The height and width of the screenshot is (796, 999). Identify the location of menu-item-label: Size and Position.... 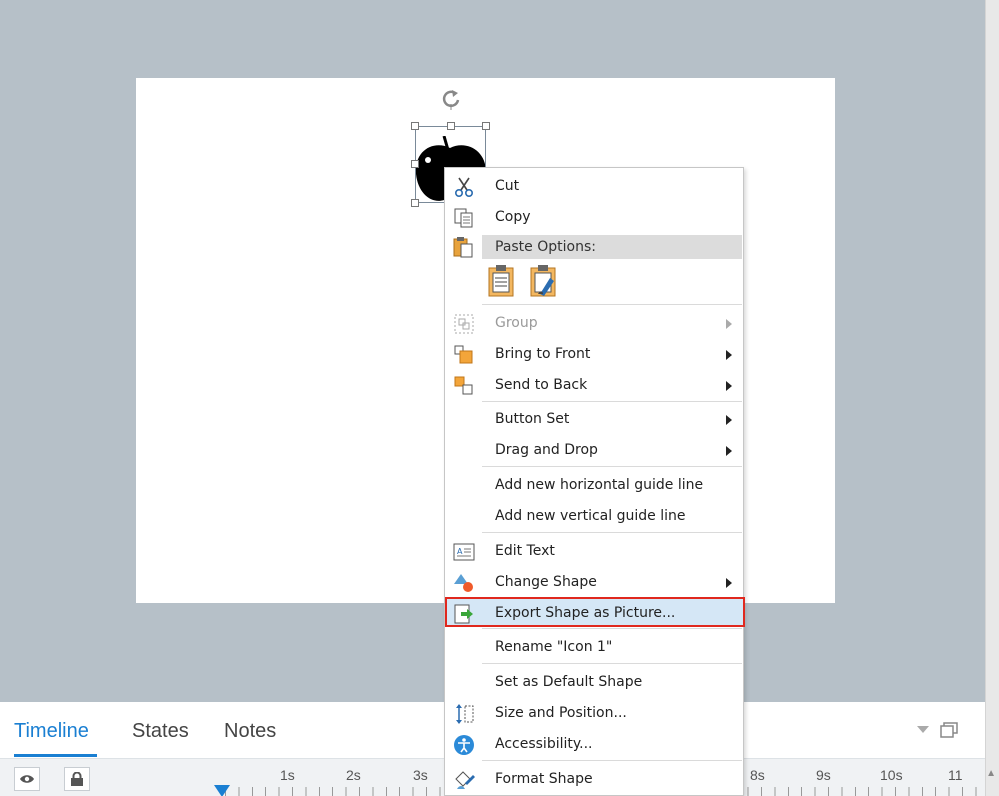
(561, 713).